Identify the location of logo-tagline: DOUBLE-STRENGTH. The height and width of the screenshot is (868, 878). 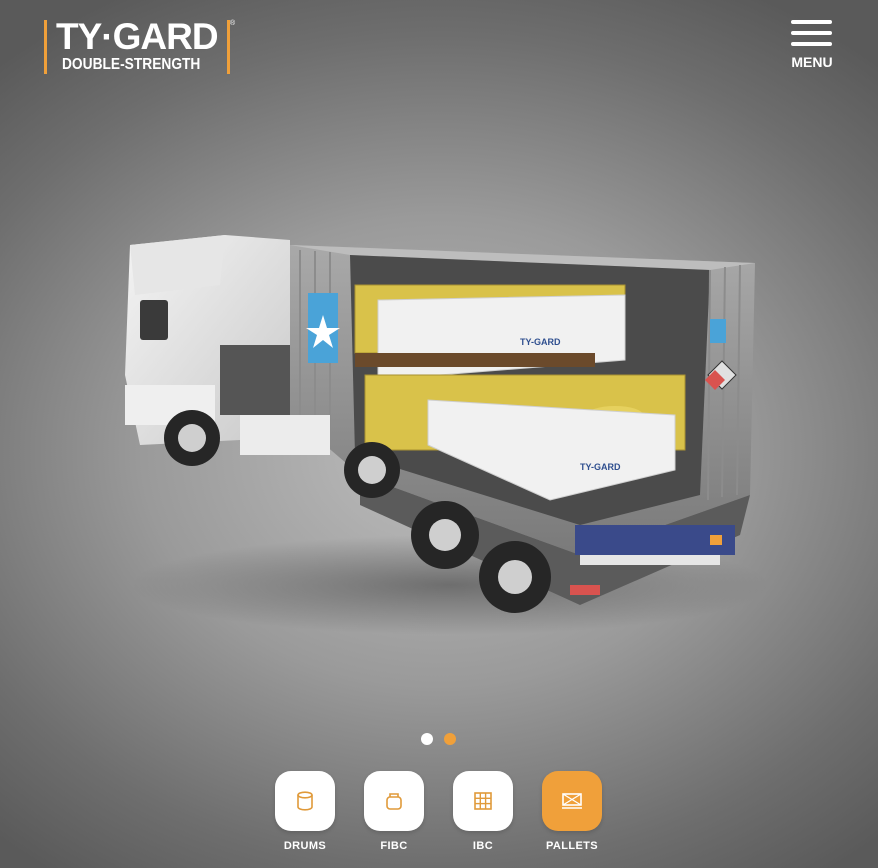
(131, 64).